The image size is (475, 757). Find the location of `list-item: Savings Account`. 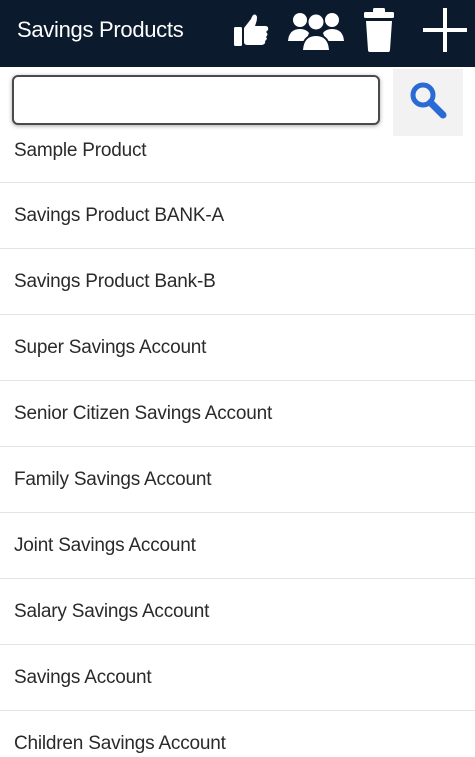

list-item: Savings Account is located at coordinates (237, 678).